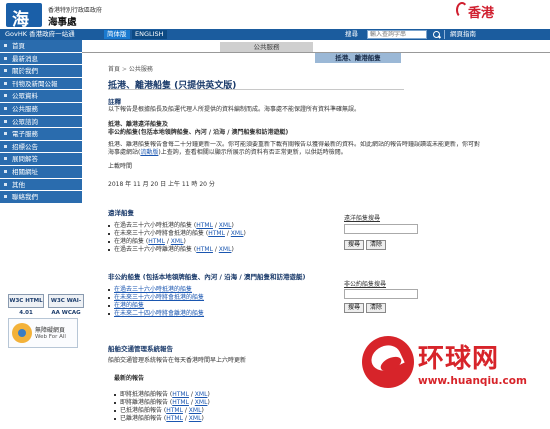 This screenshot has height=429, width=550. I want to click on nonconv-report-link: 在過去三十六小時抵港的船隻, so click(153, 289).